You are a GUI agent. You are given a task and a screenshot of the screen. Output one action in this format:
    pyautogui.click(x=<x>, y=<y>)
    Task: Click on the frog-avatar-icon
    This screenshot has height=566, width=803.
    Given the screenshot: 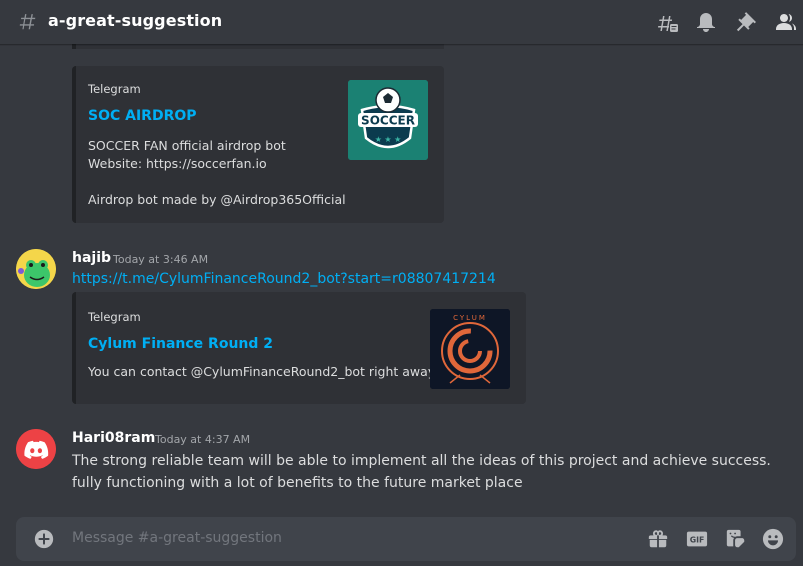 What is the action you would take?
    pyautogui.click(x=36, y=269)
    